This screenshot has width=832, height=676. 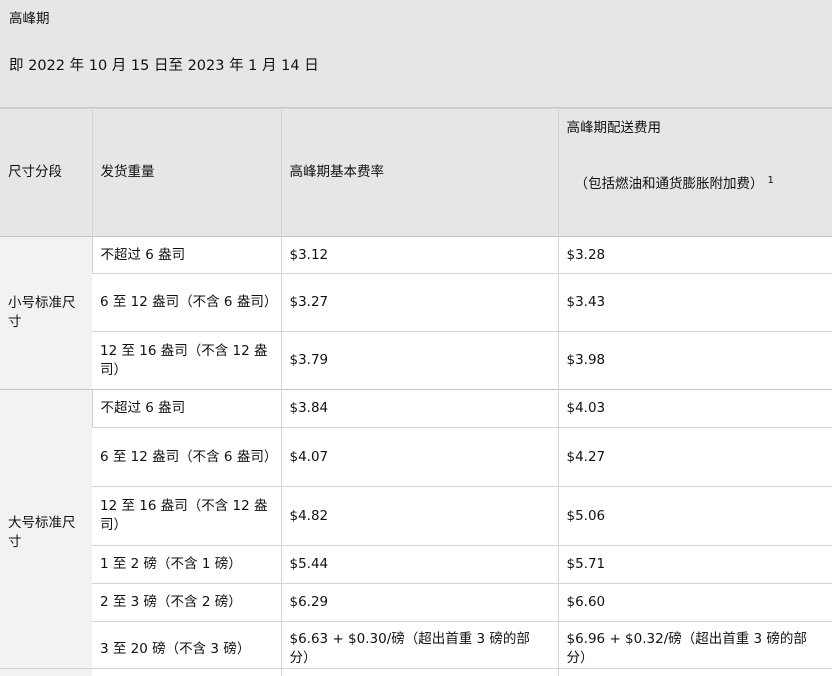 I want to click on footnote-marker: 1, so click(x=771, y=180).